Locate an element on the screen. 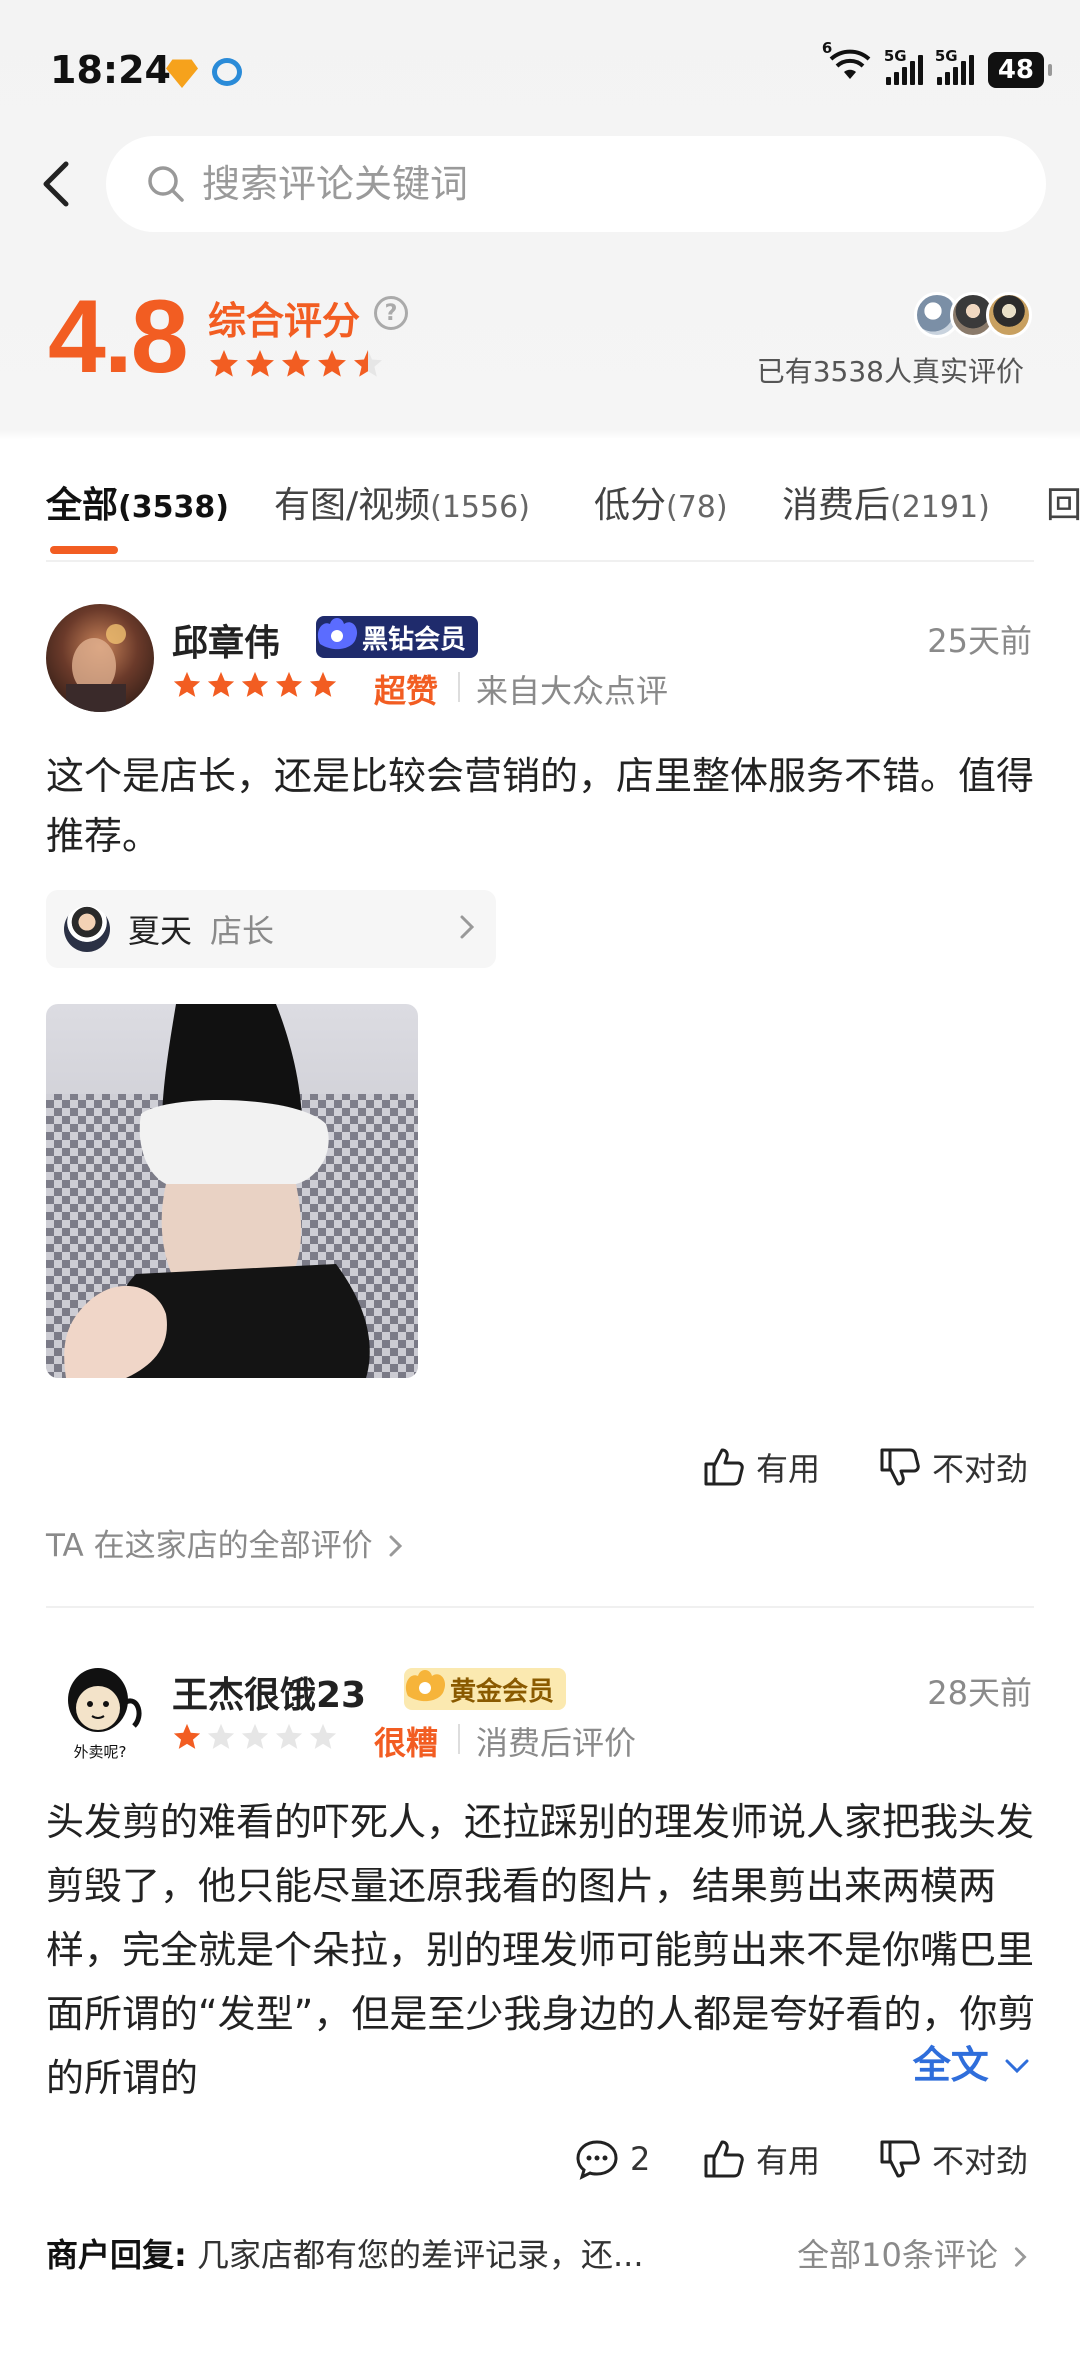 This screenshot has width=1080, height=2362. search-row is located at coordinates (540, 182).